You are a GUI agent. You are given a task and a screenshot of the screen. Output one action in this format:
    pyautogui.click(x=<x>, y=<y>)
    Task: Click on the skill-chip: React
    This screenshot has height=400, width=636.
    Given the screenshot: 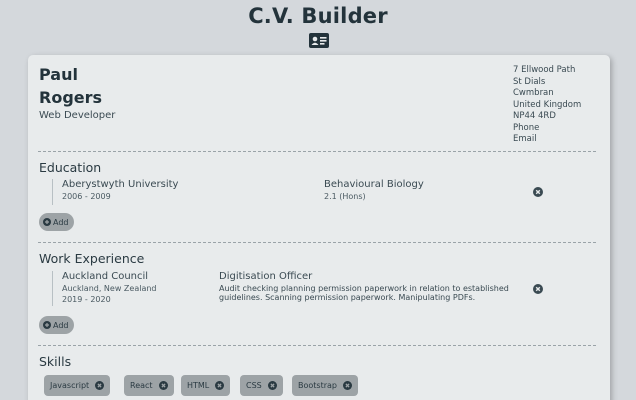 What is the action you would take?
    pyautogui.click(x=149, y=385)
    